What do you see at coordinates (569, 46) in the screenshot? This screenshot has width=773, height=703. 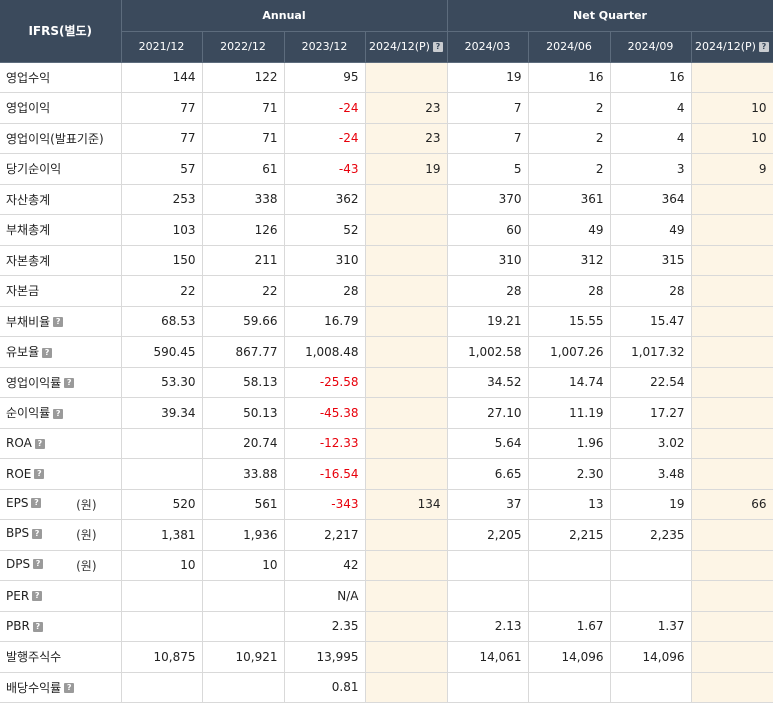 I see `column-header-label: 2024/06` at bounding box center [569, 46].